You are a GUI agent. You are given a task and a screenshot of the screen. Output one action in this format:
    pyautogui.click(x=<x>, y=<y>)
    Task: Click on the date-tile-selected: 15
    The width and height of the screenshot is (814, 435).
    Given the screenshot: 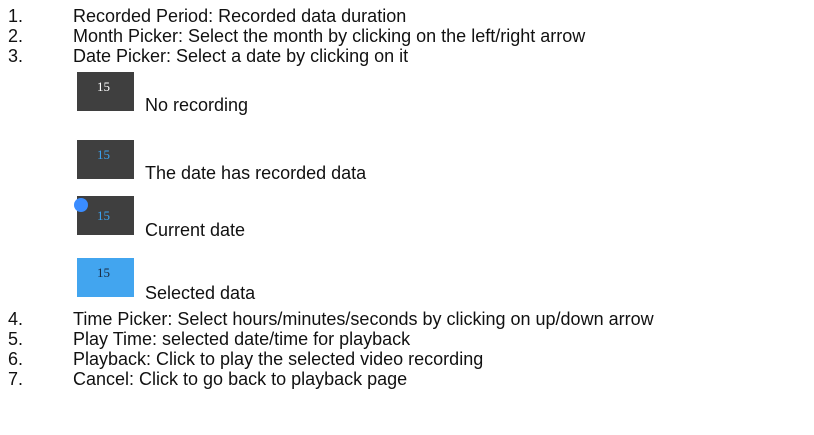 What is the action you would take?
    pyautogui.click(x=105, y=277)
    